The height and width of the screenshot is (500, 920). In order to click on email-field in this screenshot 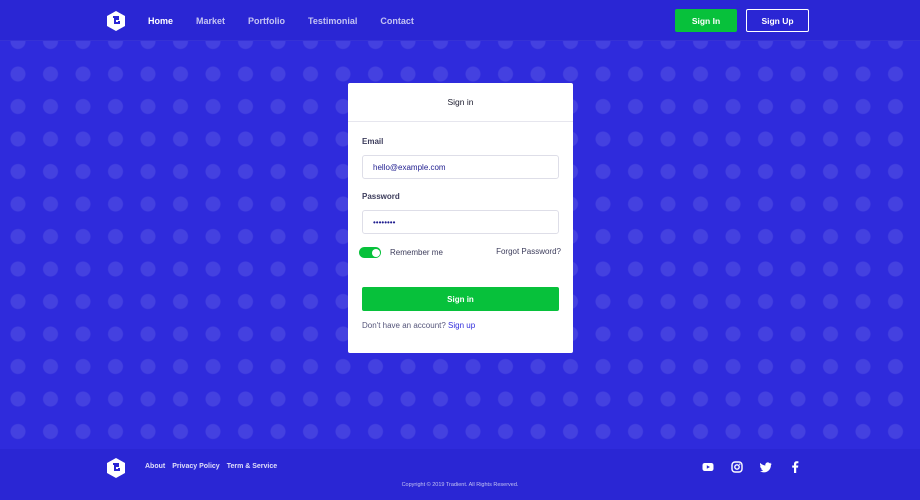, I will do `click(460, 167)`.